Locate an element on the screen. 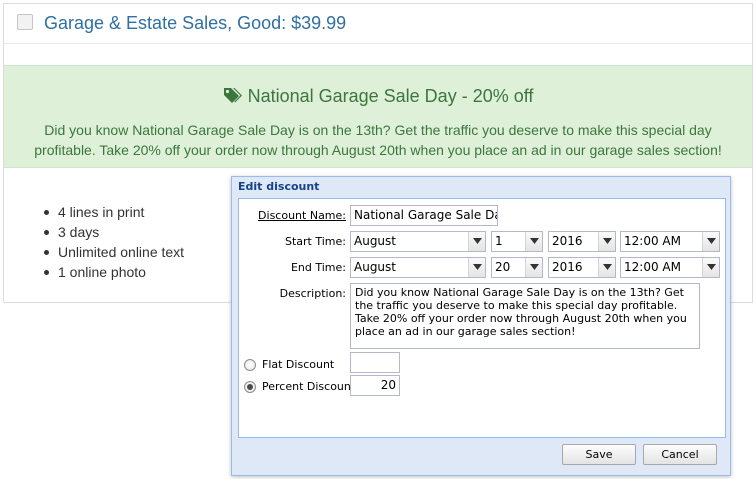  feature-item: 3 days is located at coordinates (114, 232).